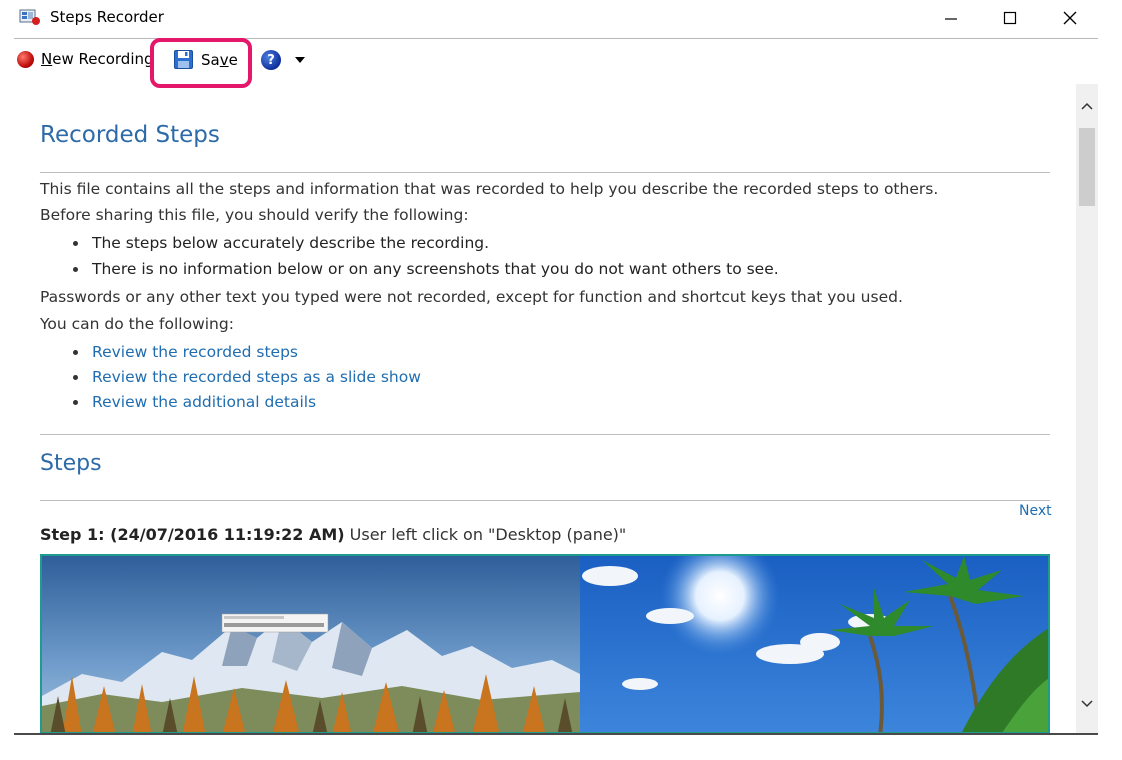 The height and width of the screenshot is (760, 1122). Describe the element at coordinates (71, 463) in the screenshot. I see `steps-heading: Steps` at that location.